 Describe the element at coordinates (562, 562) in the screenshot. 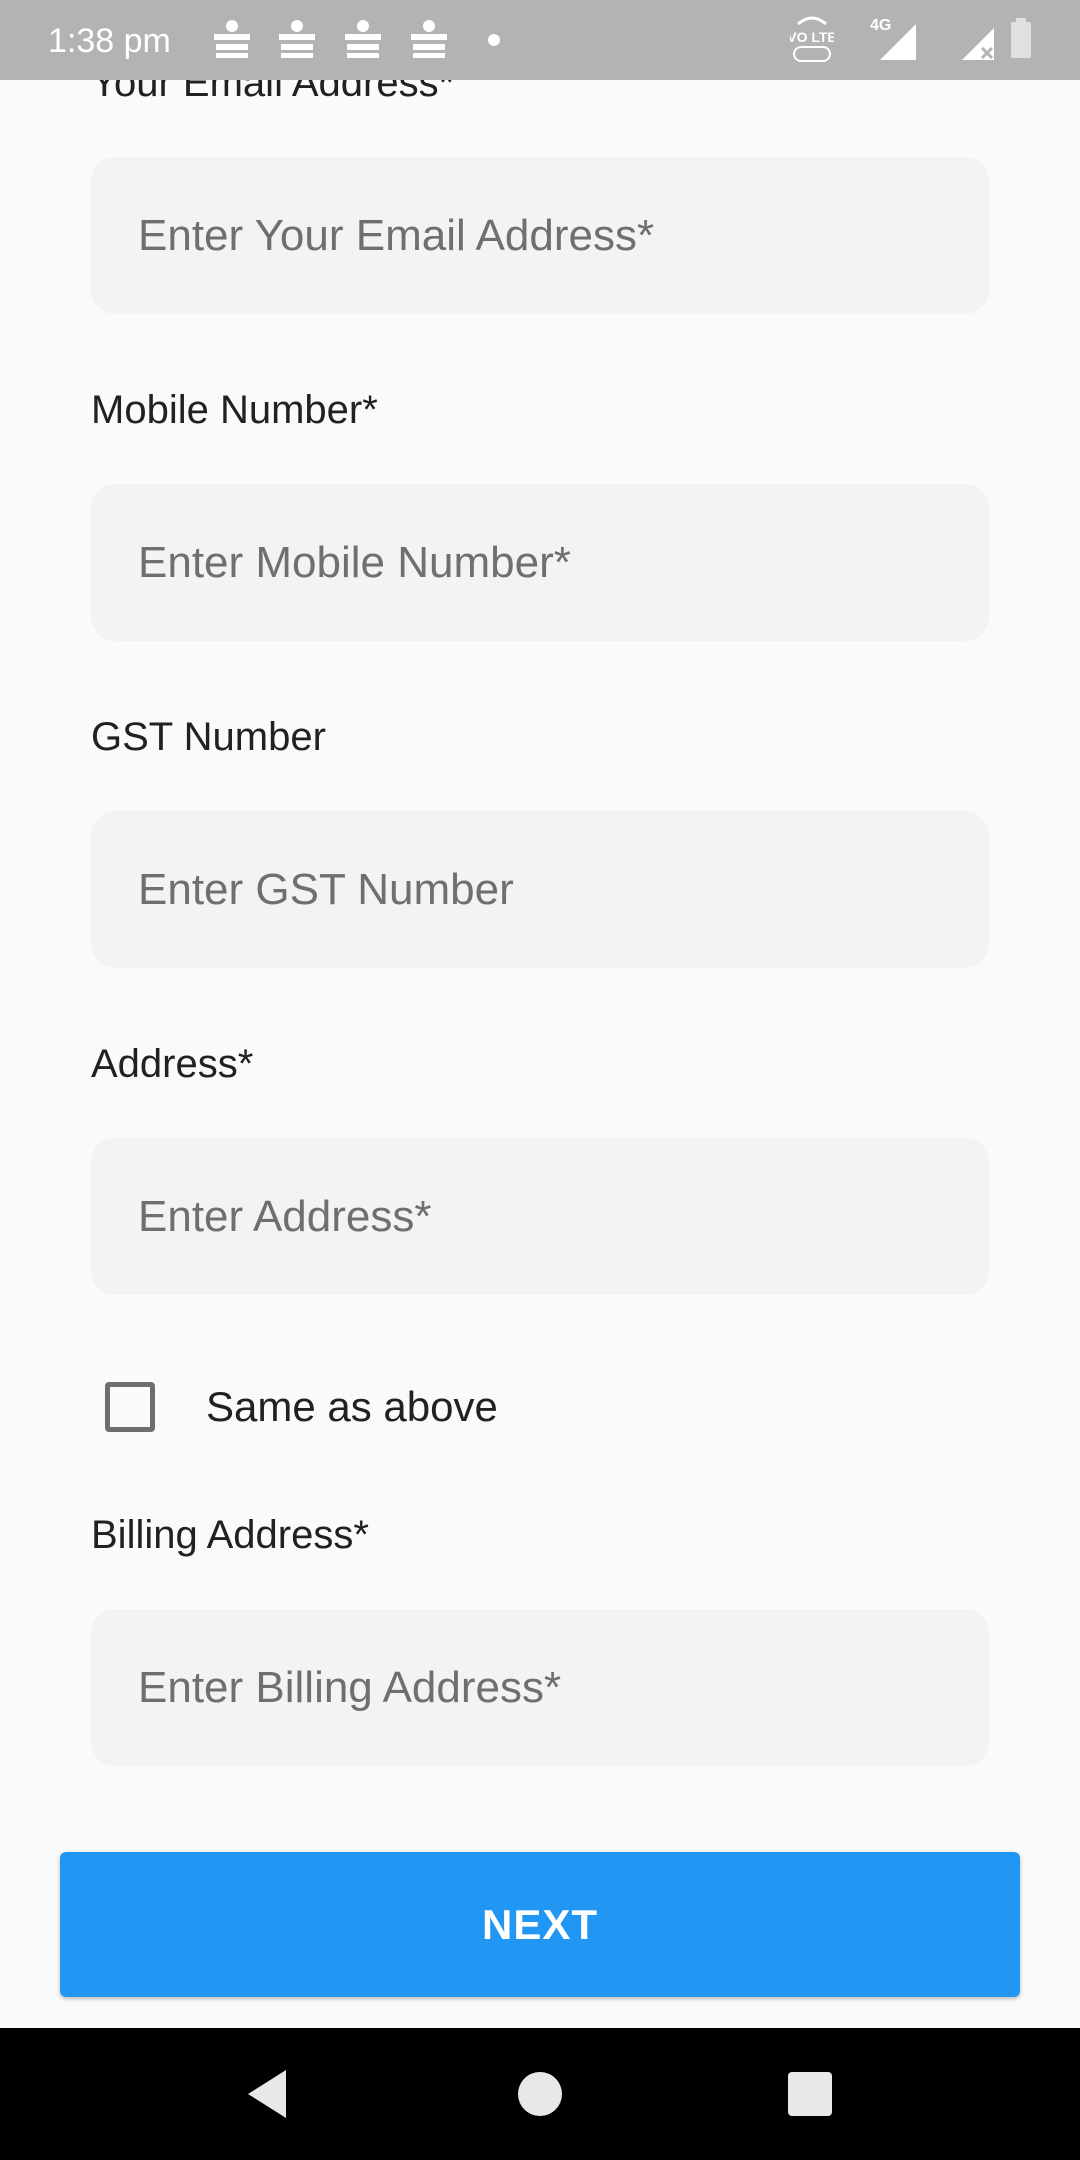

I see `mobile-input` at that location.